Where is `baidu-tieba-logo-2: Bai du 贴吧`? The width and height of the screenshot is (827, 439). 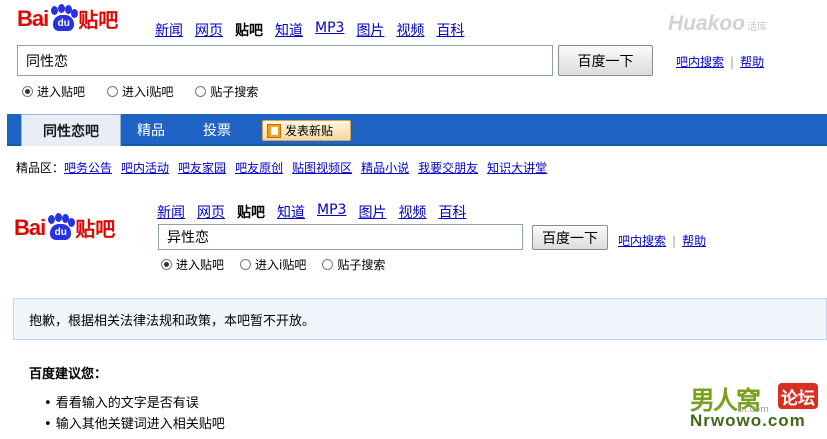 baidu-tieba-logo-2: Bai du 贴吧 is located at coordinates (65, 227).